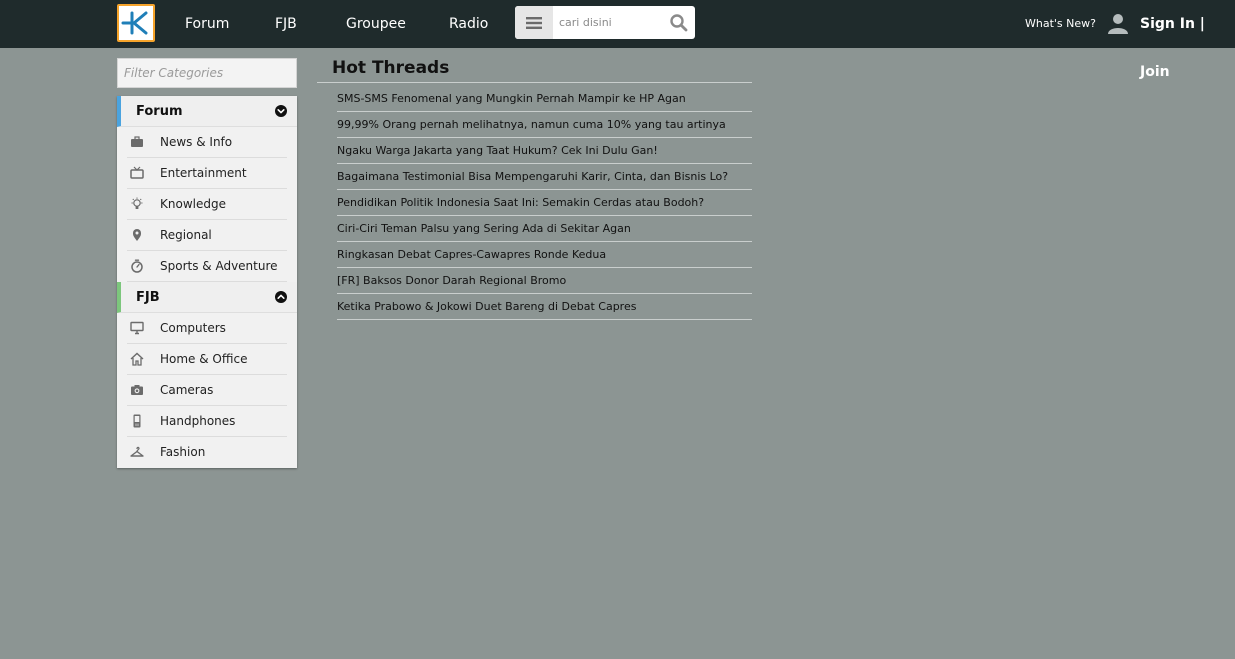 This screenshot has width=1235, height=659. Describe the element at coordinates (219, 266) in the screenshot. I see `sidebar-item-label: Sports & Adventure` at that location.